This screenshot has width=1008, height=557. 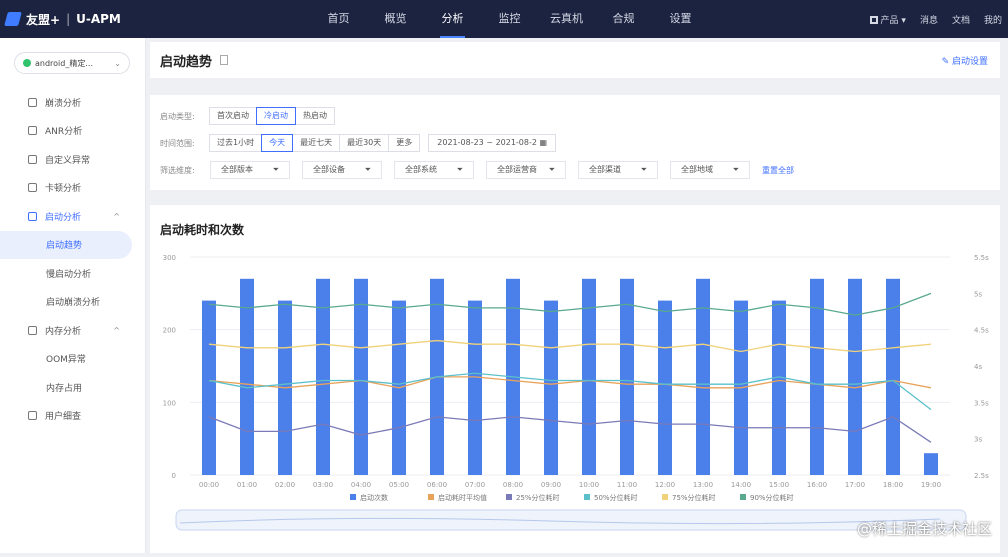 What do you see at coordinates (338, 19) in the screenshot?
I see `nav-item-0: 首页` at bounding box center [338, 19].